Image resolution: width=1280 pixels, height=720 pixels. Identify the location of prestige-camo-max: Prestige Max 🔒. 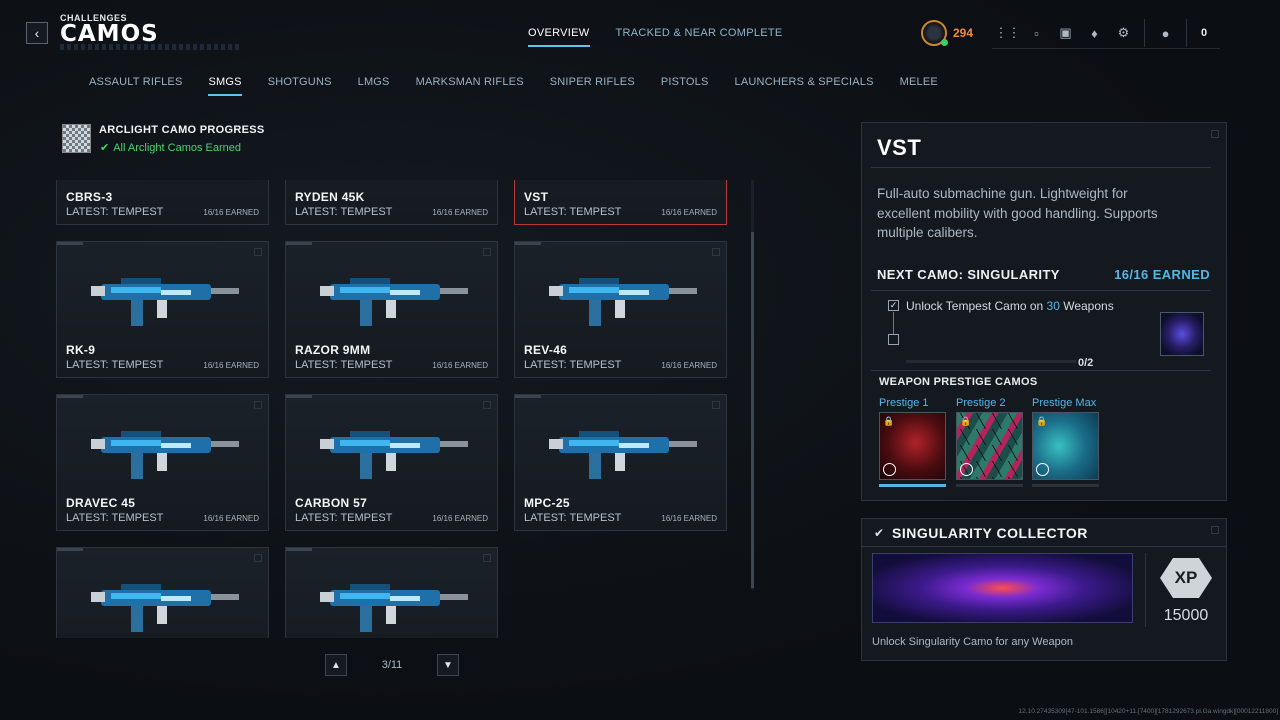
(1066, 442).